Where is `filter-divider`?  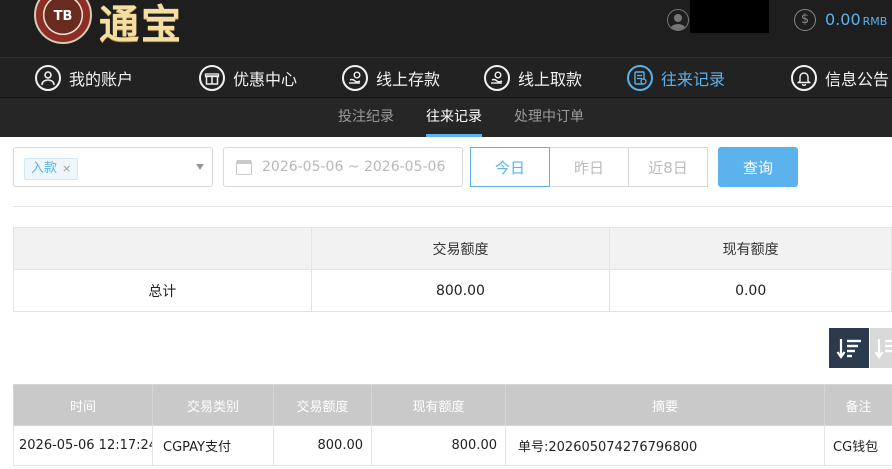 filter-divider is located at coordinates (452, 206).